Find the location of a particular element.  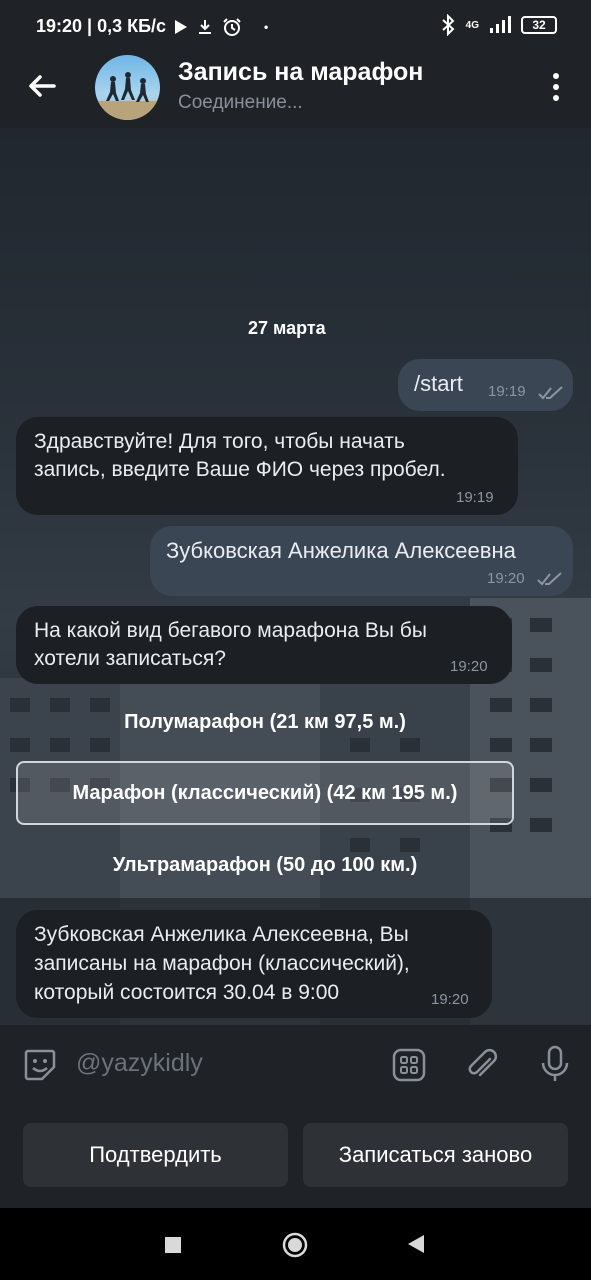

message-text-line: который состоится 30.04 в 9:00 is located at coordinates (187, 992).